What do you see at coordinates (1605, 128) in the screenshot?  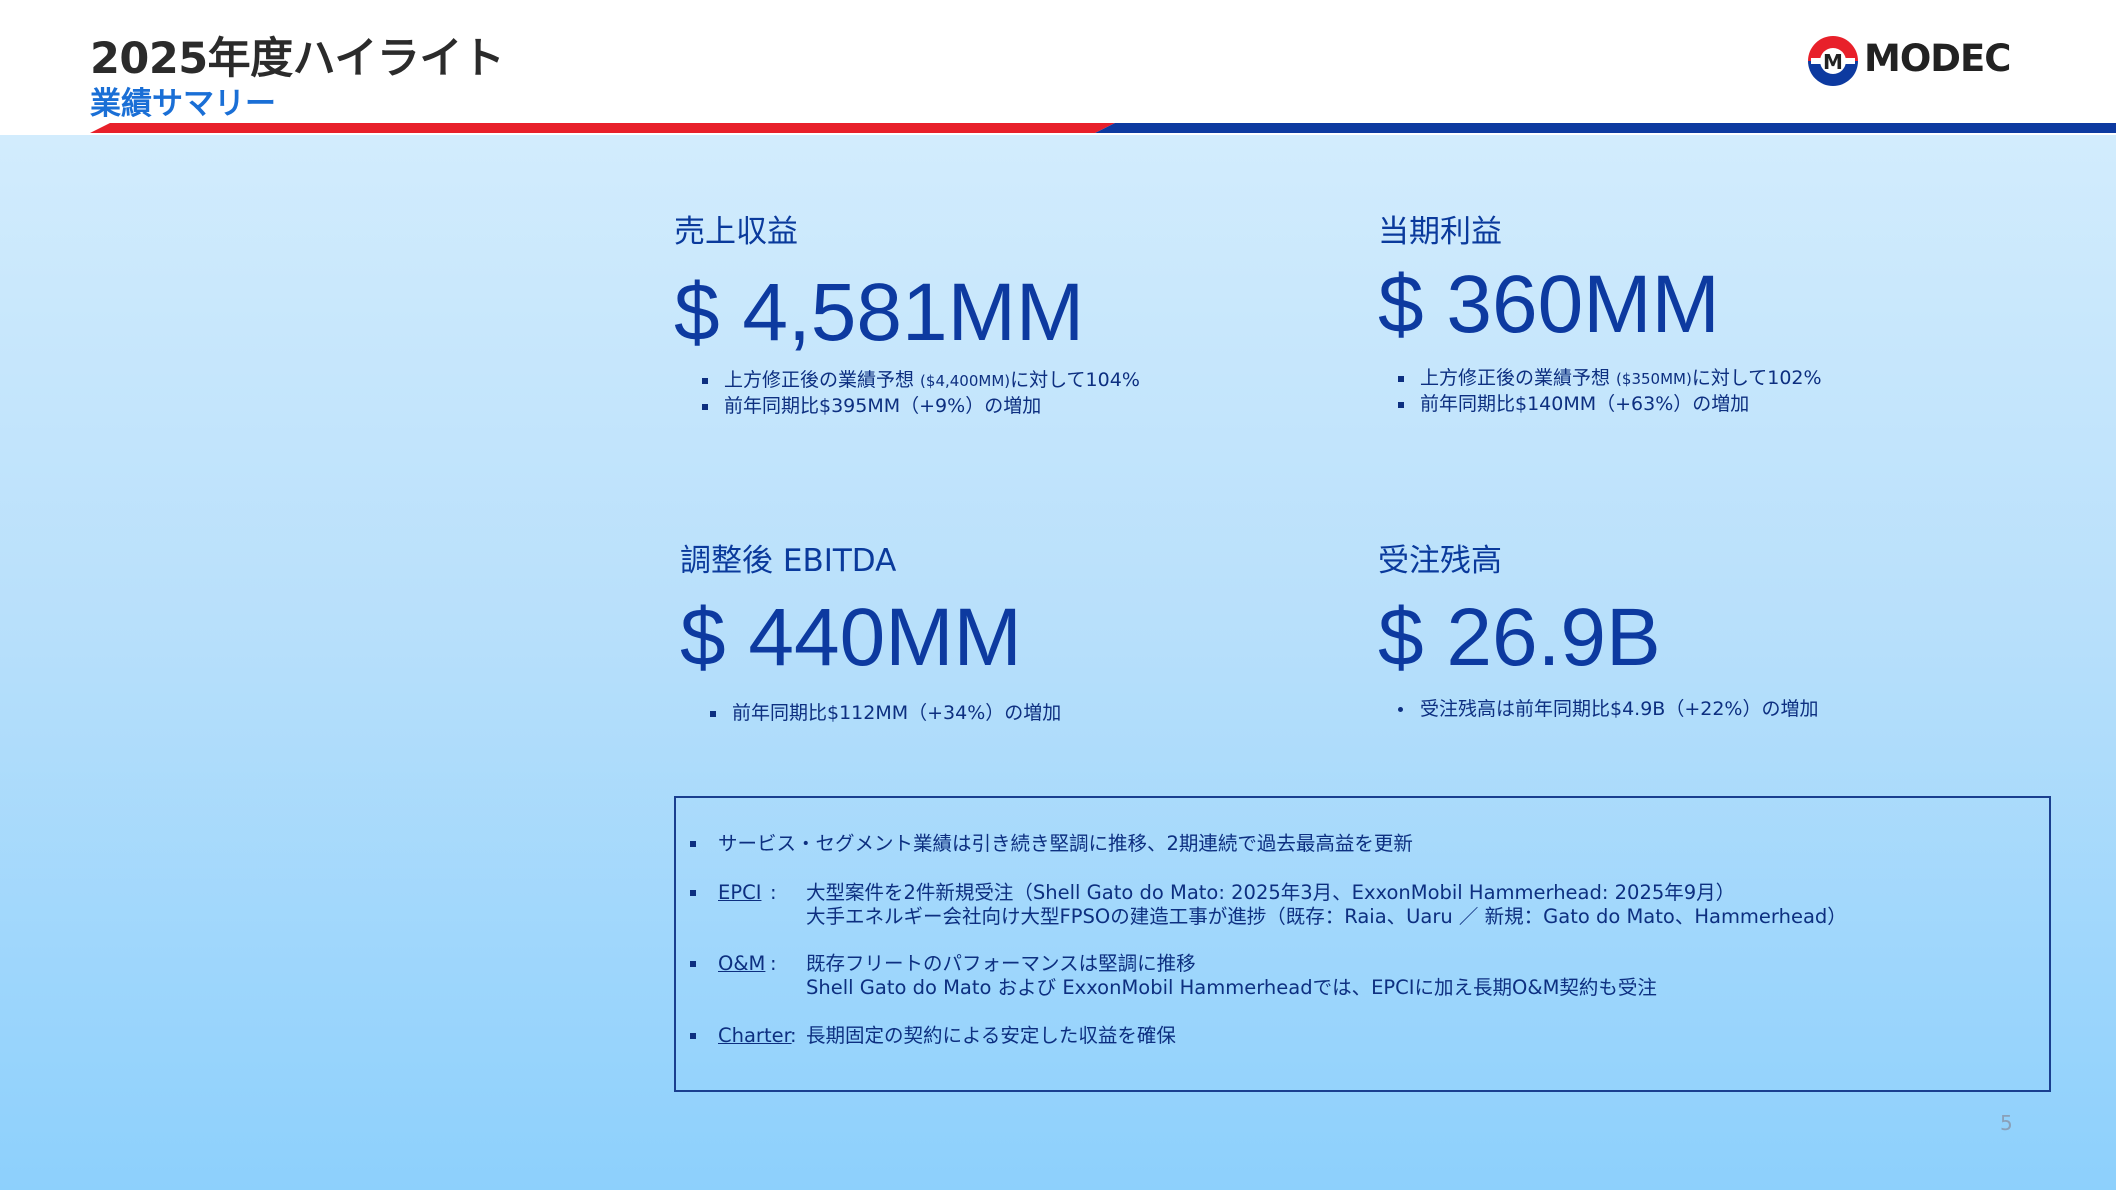 I see `accent-bar-blue` at bounding box center [1605, 128].